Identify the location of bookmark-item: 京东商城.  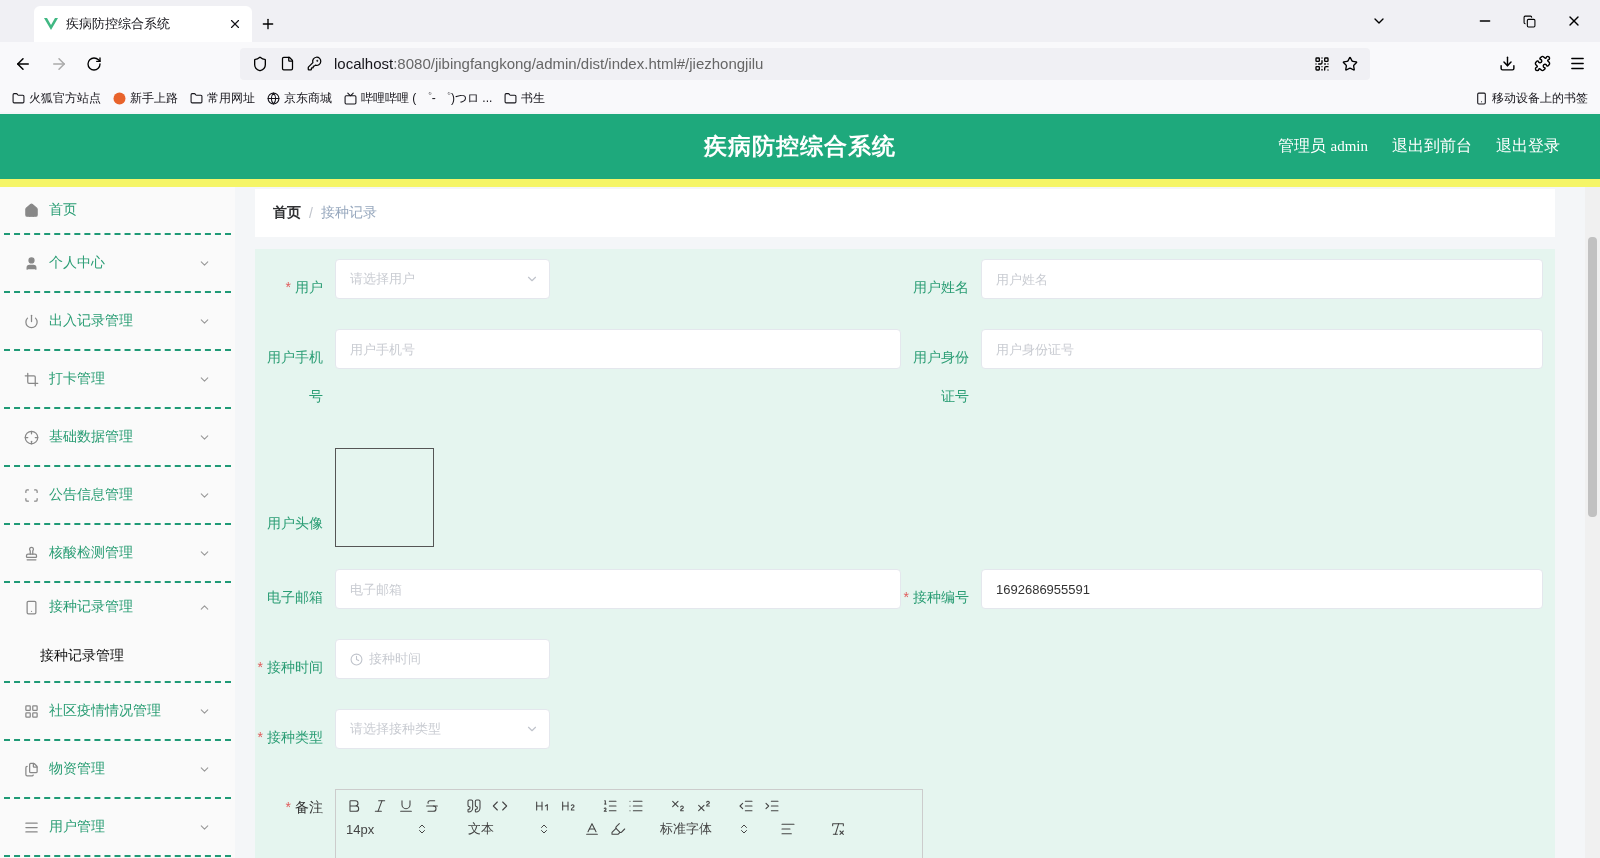
(299, 98).